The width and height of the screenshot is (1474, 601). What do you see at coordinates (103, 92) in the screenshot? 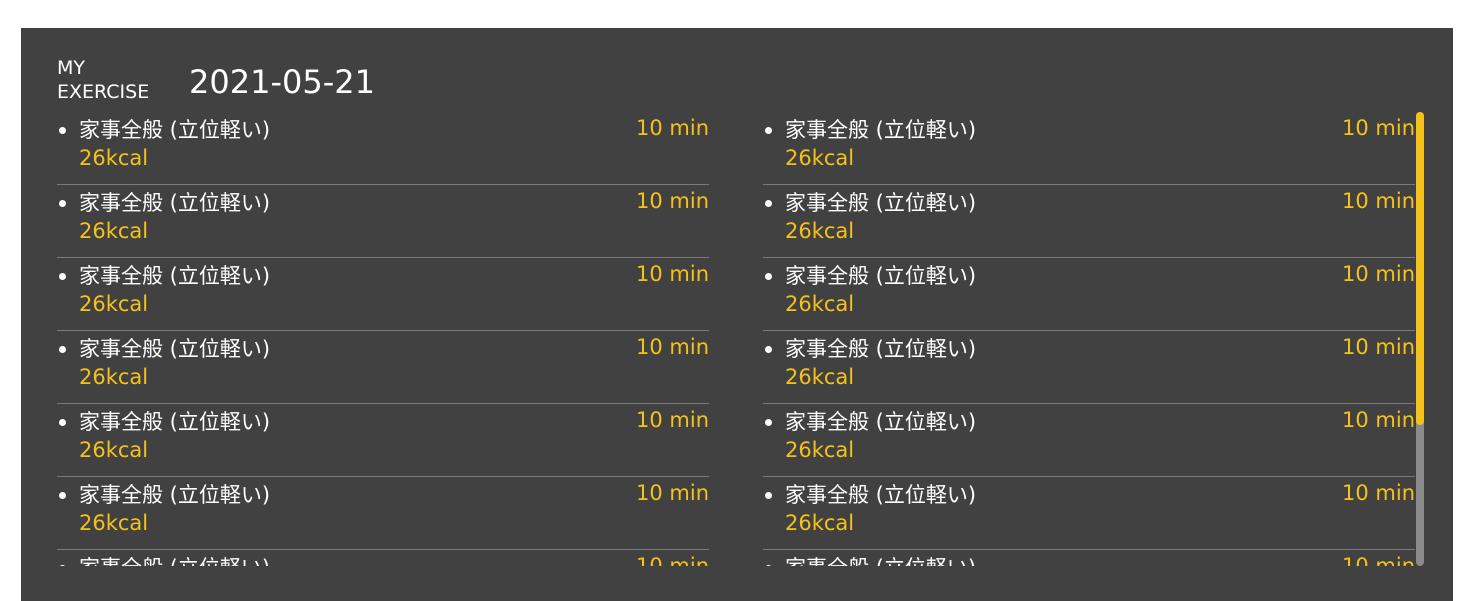
I see `section-label-line2: EXERCISE` at bounding box center [103, 92].